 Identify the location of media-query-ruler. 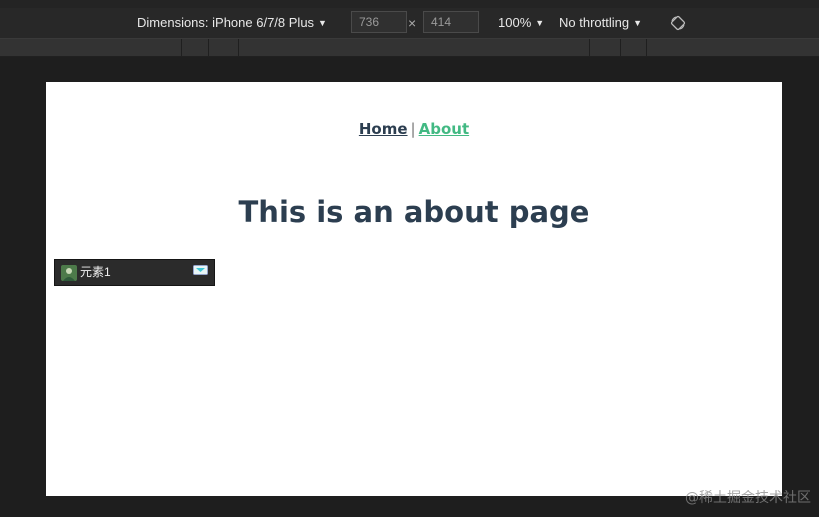
(409, 48).